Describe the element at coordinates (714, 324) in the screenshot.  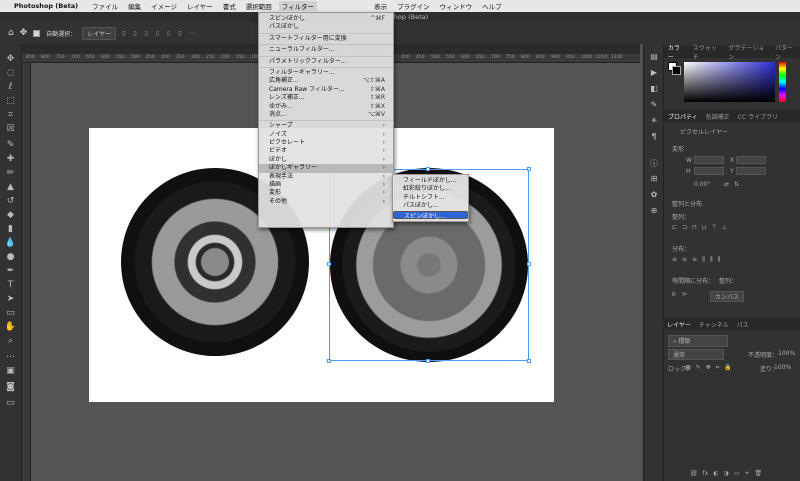
I see `tab-channels: チャンネル` at that location.